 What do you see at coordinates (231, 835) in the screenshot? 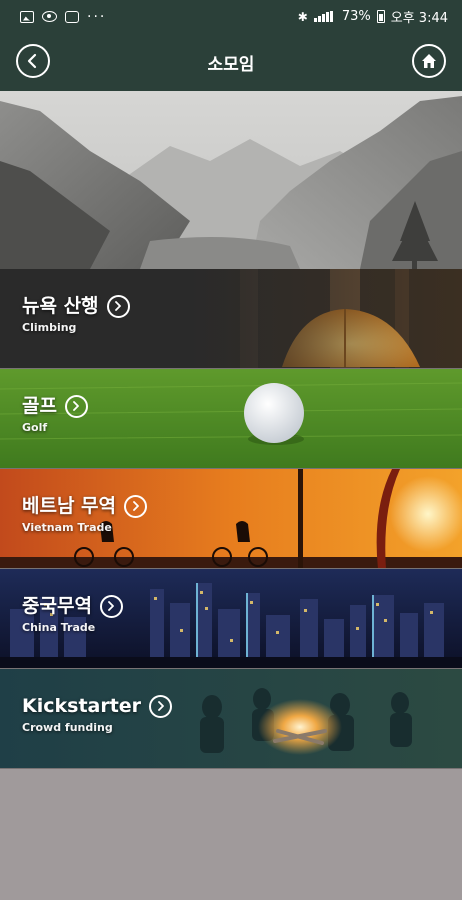
I see `empty-background` at bounding box center [231, 835].